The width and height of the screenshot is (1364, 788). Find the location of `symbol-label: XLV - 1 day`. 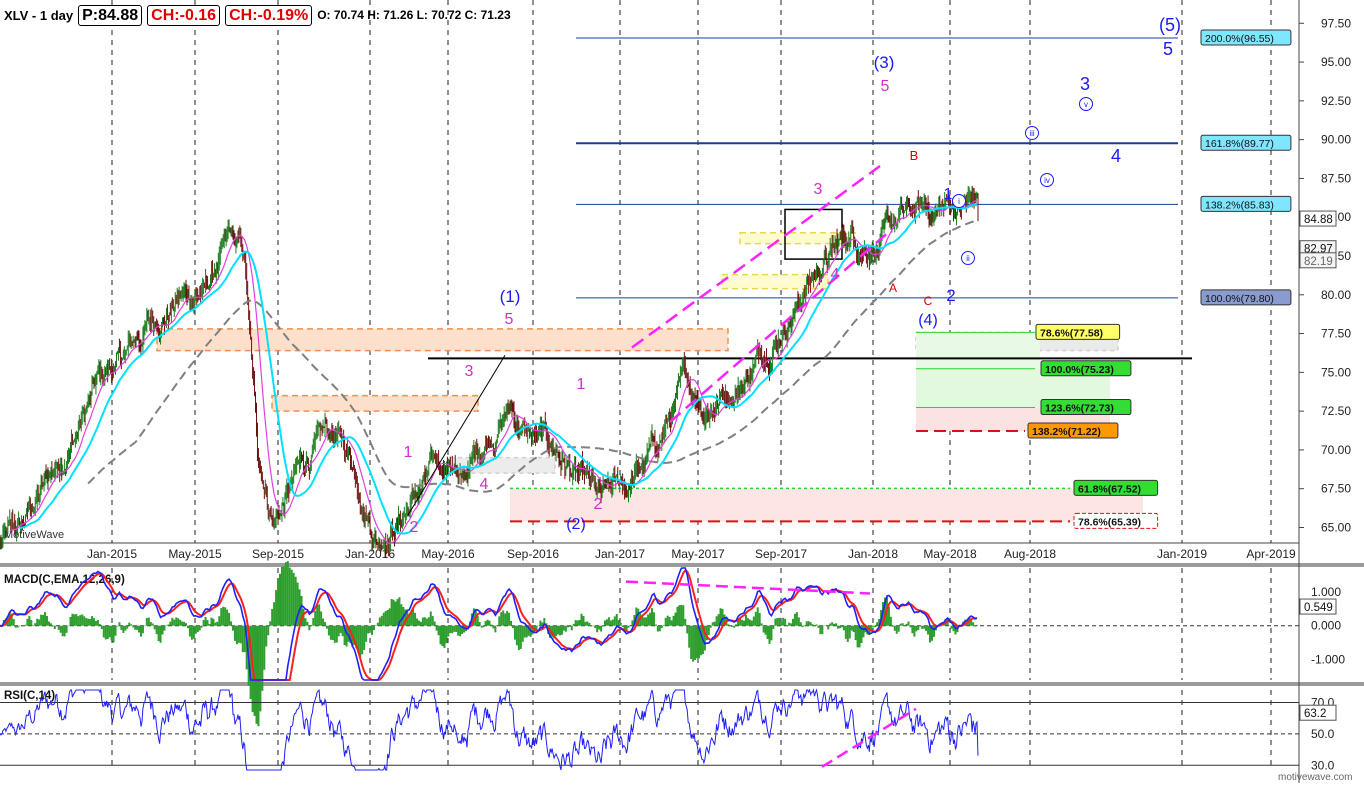

symbol-label: XLV - 1 day is located at coordinates (39, 15).